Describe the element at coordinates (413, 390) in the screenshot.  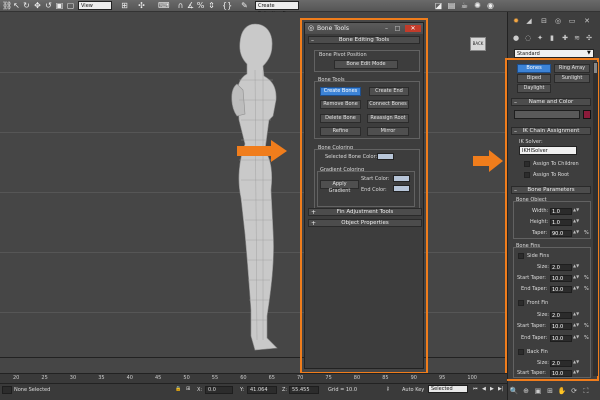
I see `auto-key-button: Auto Key` at that location.